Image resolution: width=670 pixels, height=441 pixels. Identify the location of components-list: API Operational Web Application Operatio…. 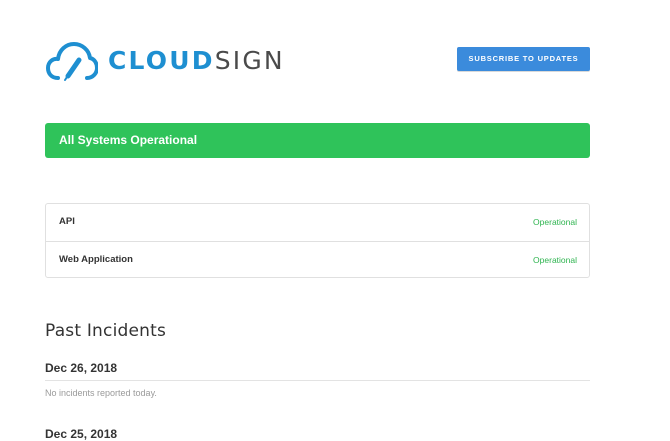
(317, 240).